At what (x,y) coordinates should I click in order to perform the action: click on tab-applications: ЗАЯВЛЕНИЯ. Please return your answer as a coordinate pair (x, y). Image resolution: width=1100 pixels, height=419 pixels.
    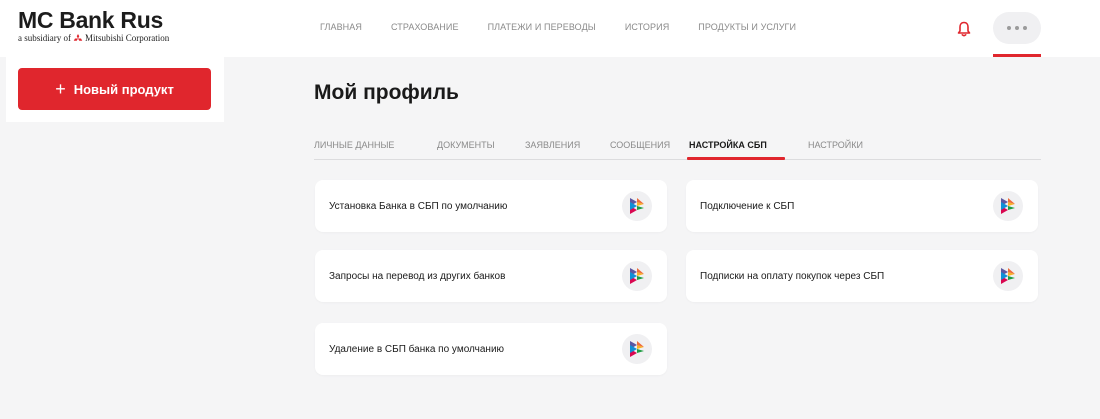
    Looking at the image, I should click on (552, 145).